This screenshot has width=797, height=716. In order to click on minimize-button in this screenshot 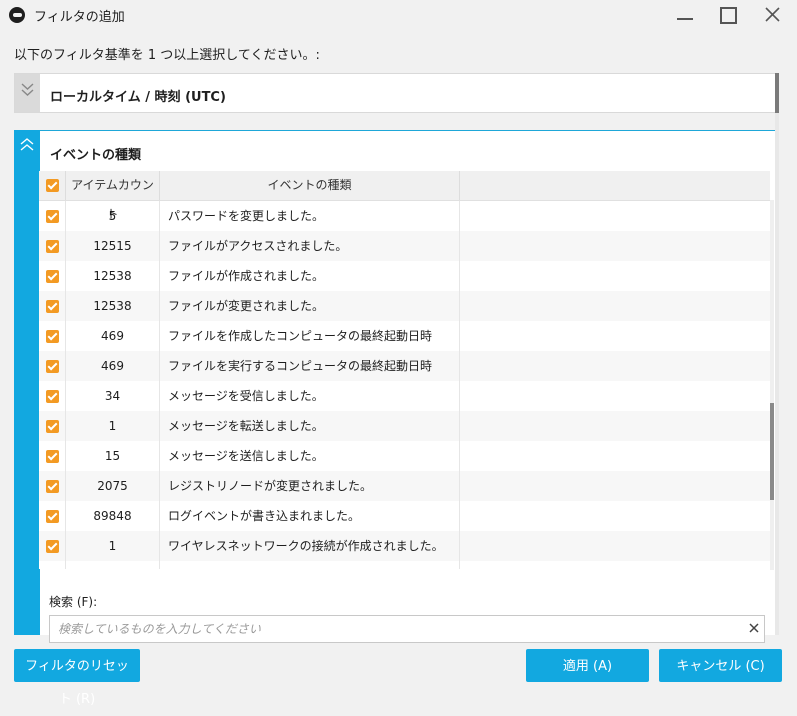, I will do `click(685, 15)`.